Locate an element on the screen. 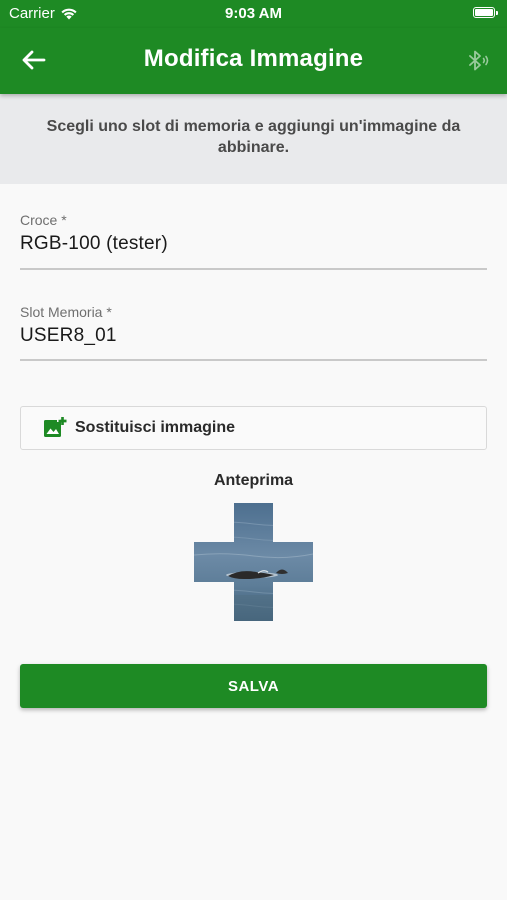 The image size is (507, 900). save-button-label: SALVA is located at coordinates (253, 686).